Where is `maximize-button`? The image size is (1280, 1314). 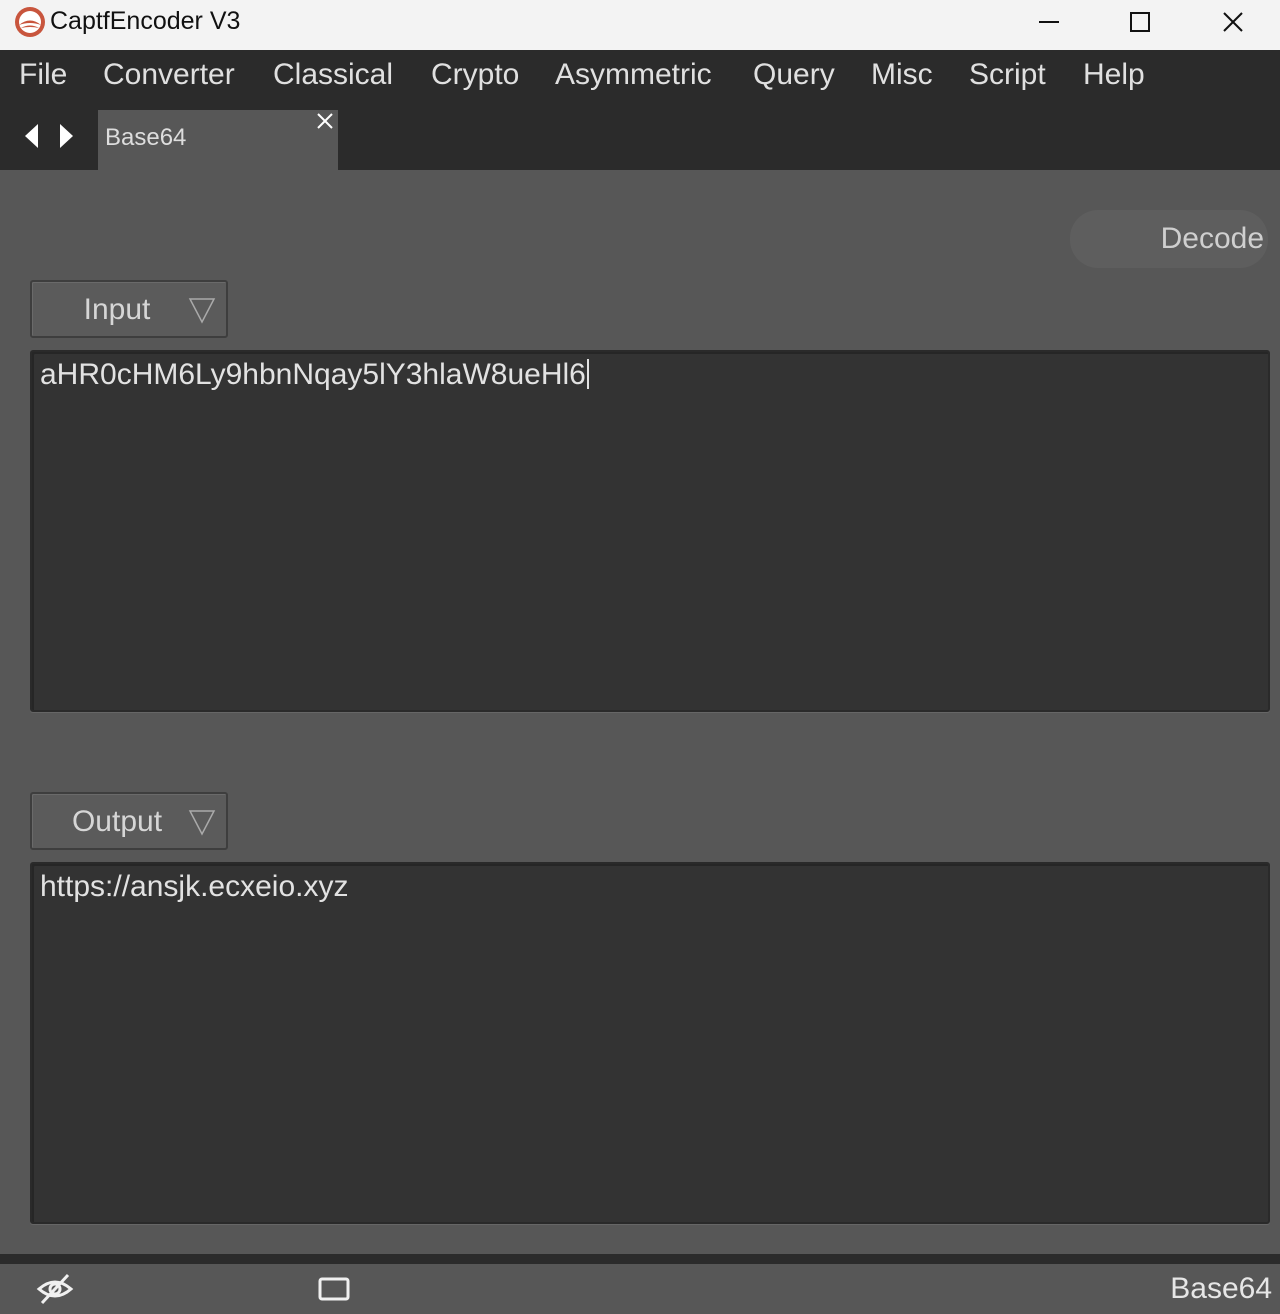 maximize-button is located at coordinates (1140, 22).